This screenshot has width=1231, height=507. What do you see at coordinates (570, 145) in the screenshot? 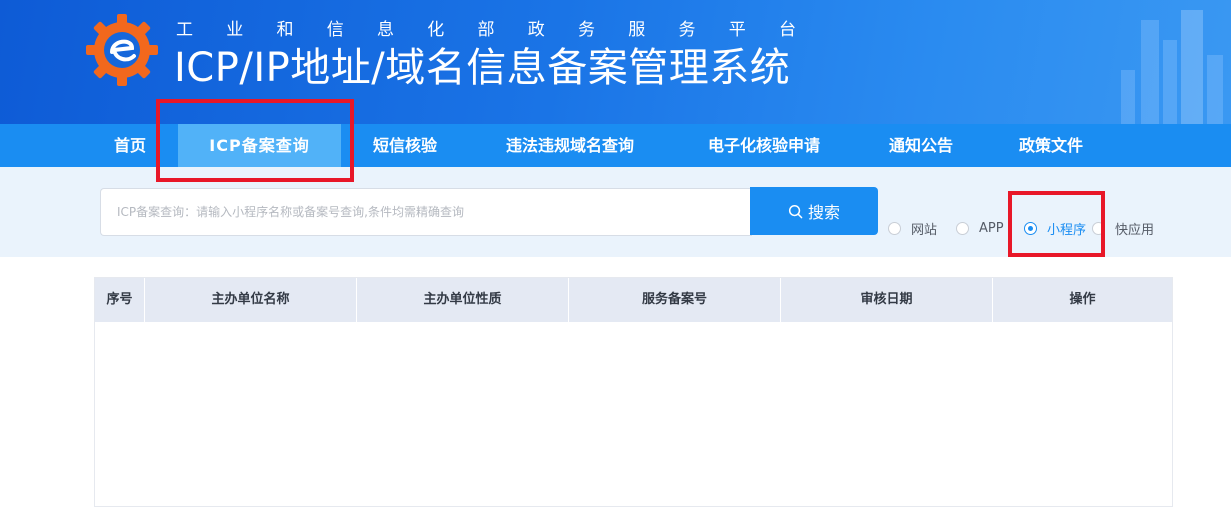
I see `nav-illegal-domain-query: 违法违规域名查询` at bounding box center [570, 145].